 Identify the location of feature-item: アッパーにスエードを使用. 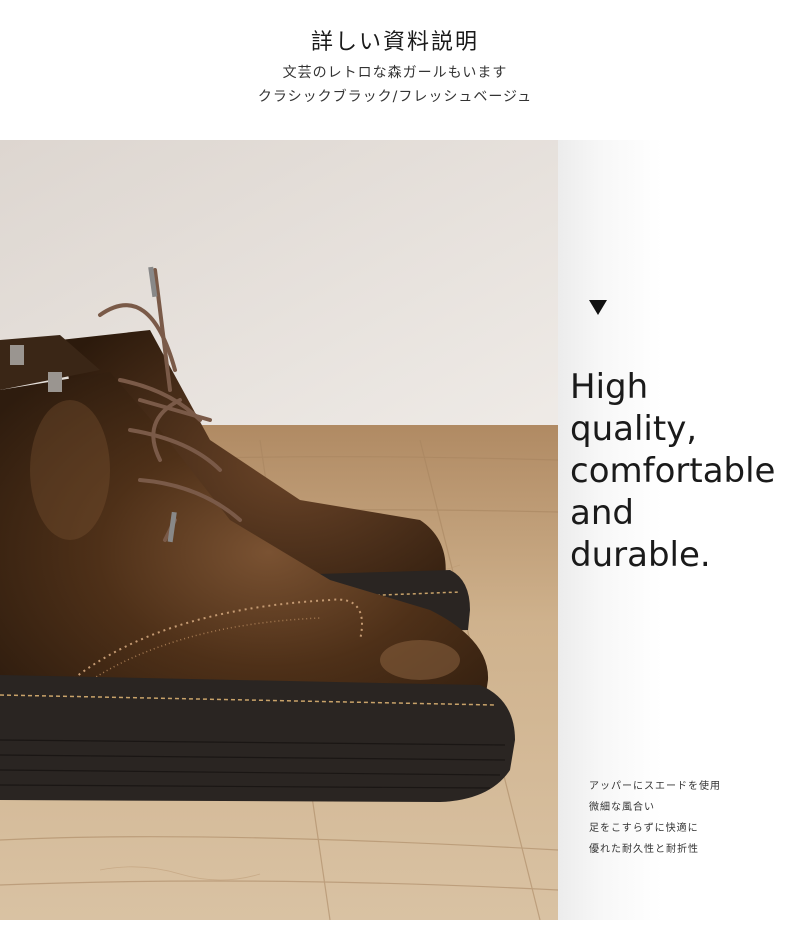
(655, 786).